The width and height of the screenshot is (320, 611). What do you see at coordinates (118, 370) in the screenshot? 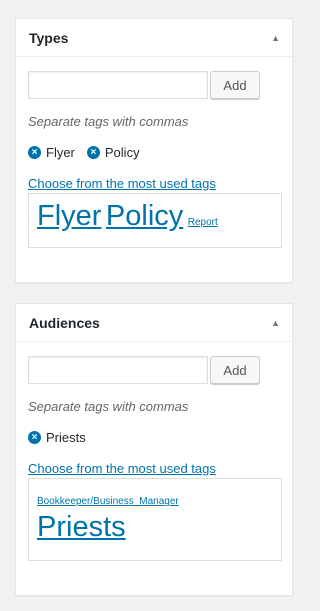
I see `audiences-tag-input` at bounding box center [118, 370].